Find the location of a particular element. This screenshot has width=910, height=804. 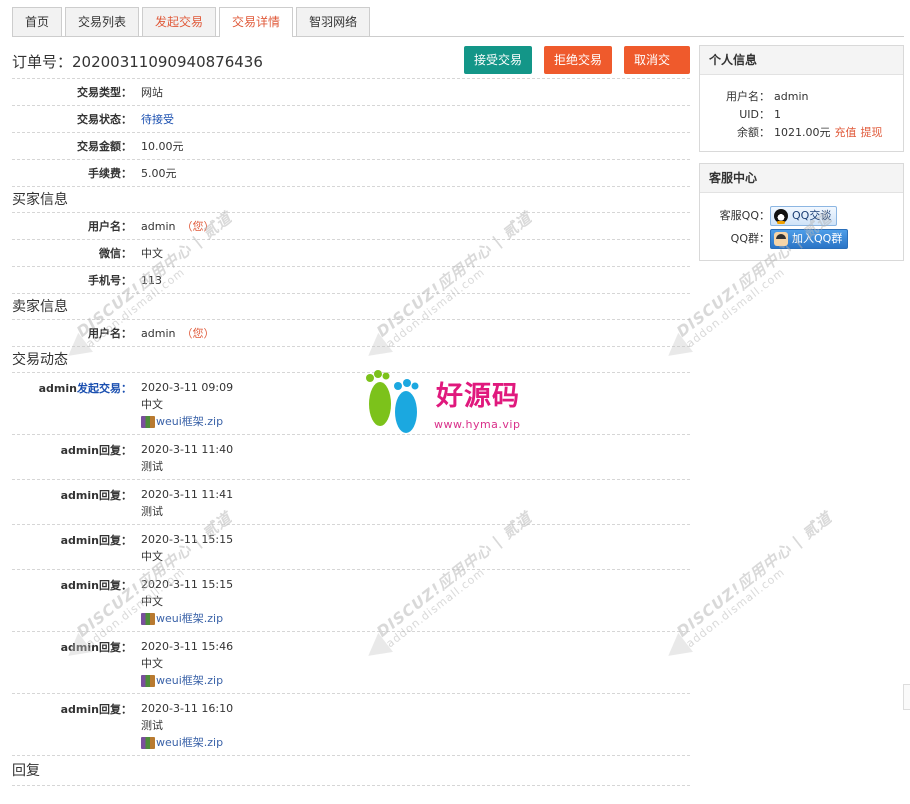

log-entry: admin回复： 2020-3-11 15:15 中文 is located at coordinates (351, 547).